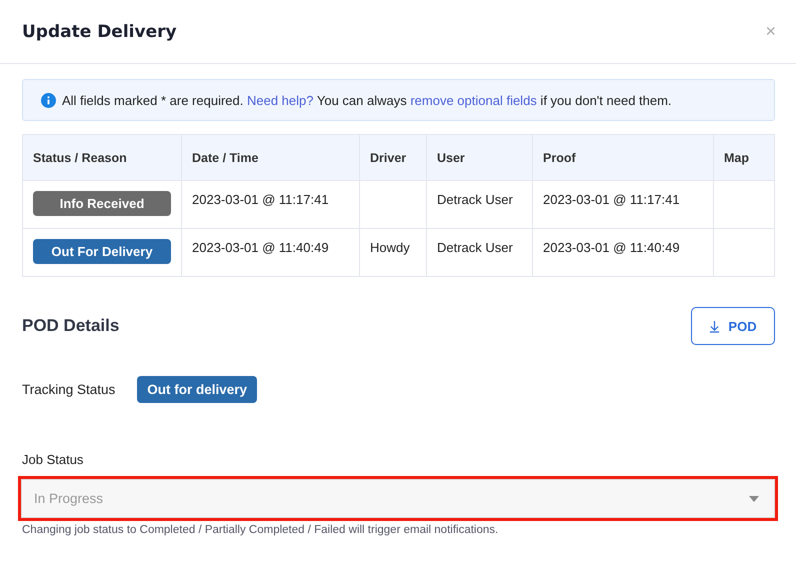 Image resolution: width=796 pixels, height=561 pixels. Describe the element at coordinates (261, 530) in the screenshot. I see `help-text: Changing job status to Completed / Partially Completed / Failed will trigger email notifications.` at that location.